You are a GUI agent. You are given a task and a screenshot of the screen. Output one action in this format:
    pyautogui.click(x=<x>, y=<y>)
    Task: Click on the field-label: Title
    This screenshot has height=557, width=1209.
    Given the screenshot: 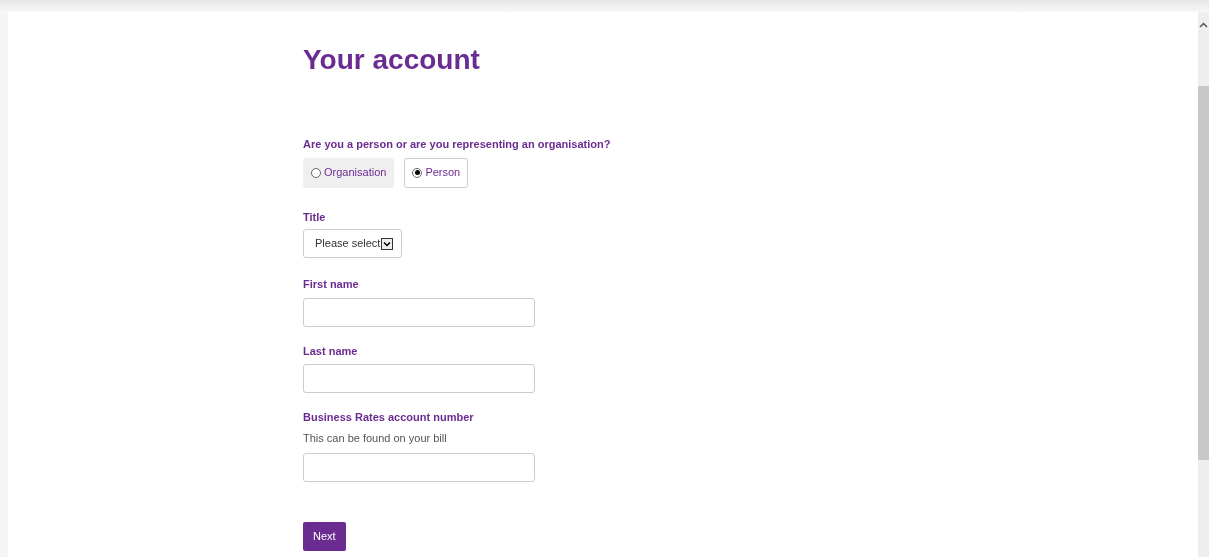 What is the action you would take?
    pyautogui.click(x=314, y=217)
    